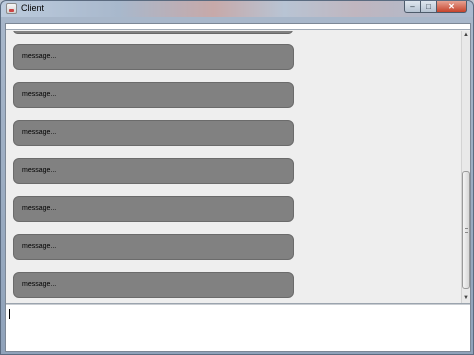  I want to click on close-button: ✕, so click(452, 7).